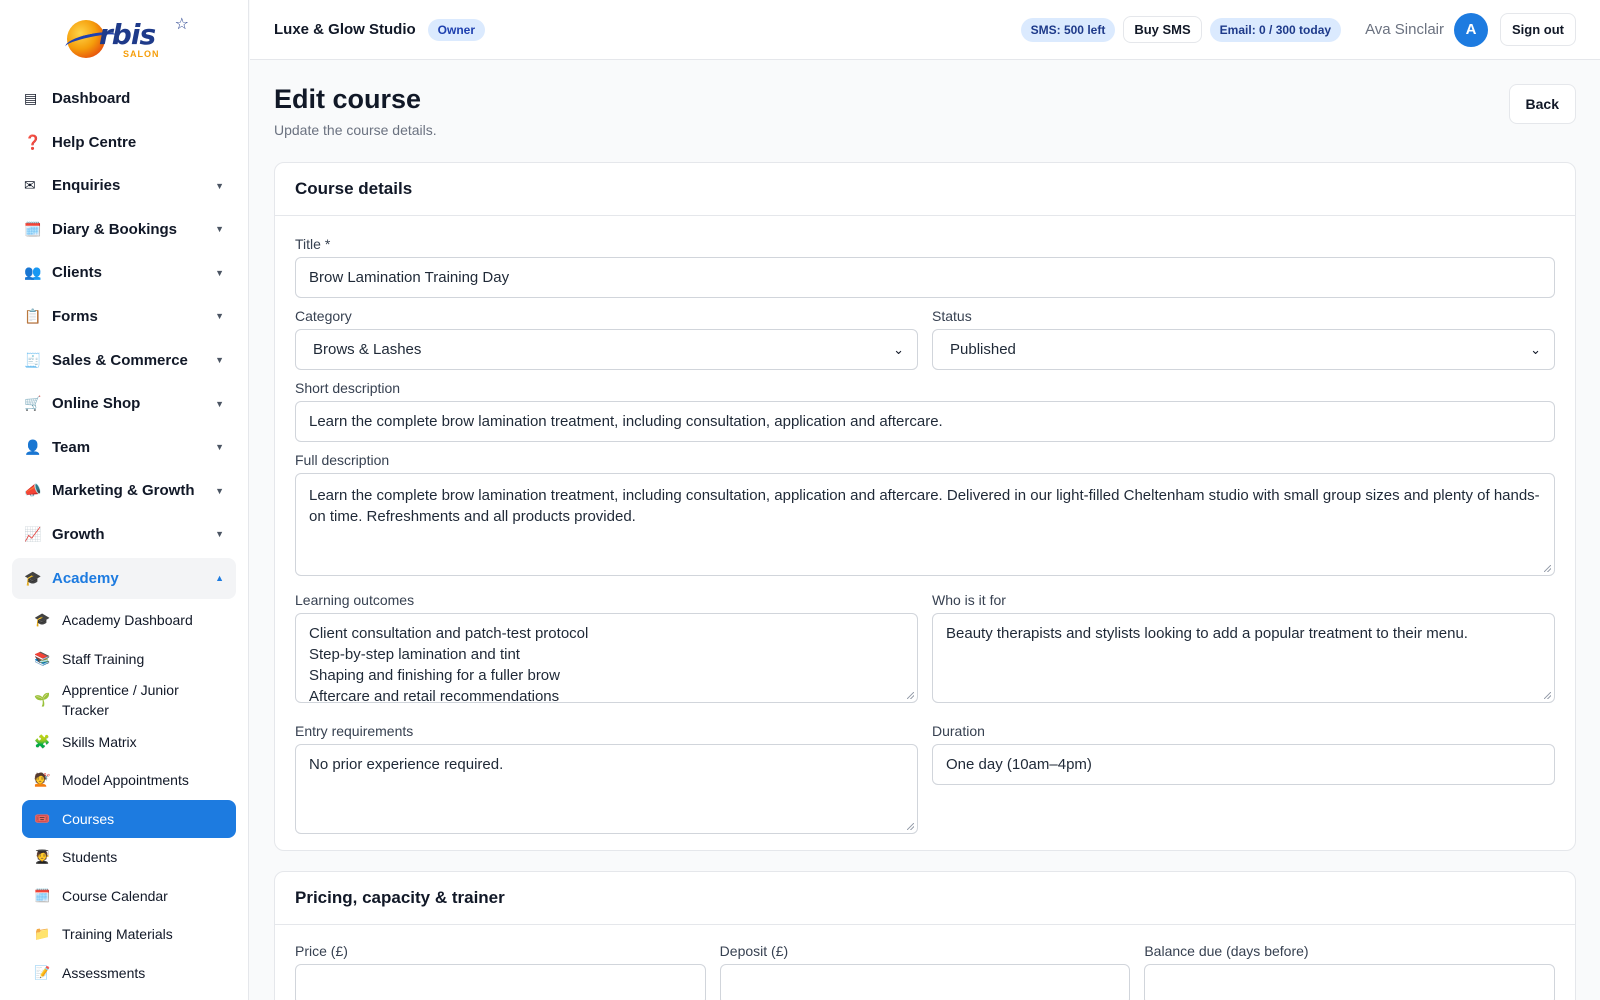 This screenshot has width=1600, height=1000. I want to click on sign-out-button: Sign out, so click(1538, 29).